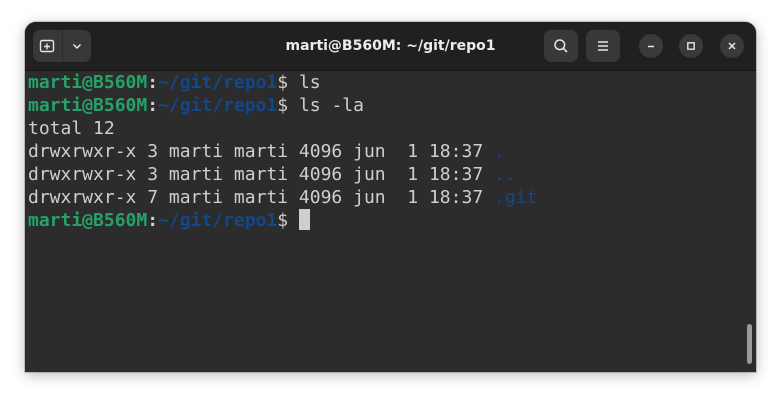 This screenshot has width=781, height=400. What do you see at coordinates (516, 197) in the screenshot?
I see `listing-directory-name: .git` at bounding box center [516, 197].